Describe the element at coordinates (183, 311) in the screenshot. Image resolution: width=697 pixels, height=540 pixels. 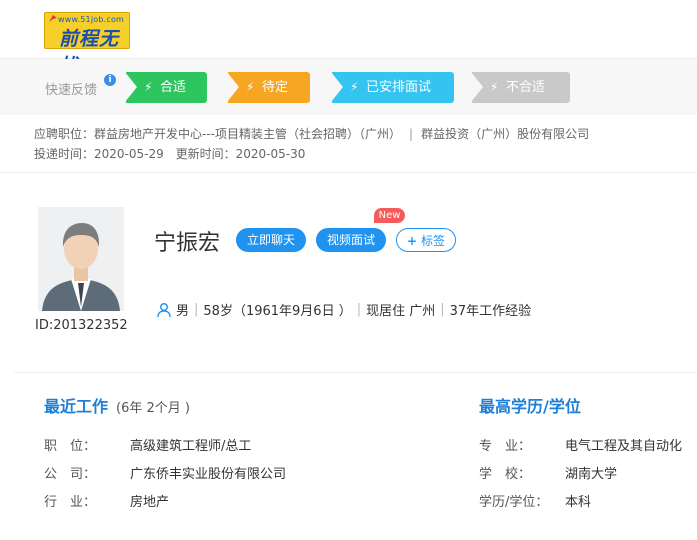
I see `candidate-gender: 男` at that location.